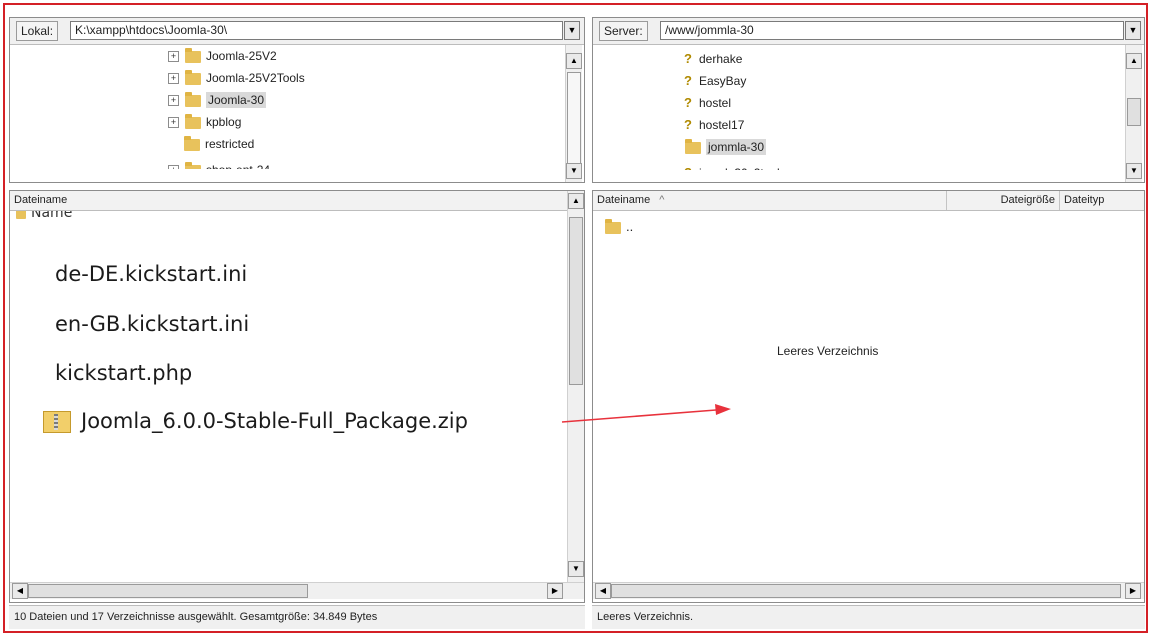 The width and height of the screenshot is (1155, 641). I want to click on remote-column-header: Dateiname ^ Dateigröße Dateityp, so click(868, 201).